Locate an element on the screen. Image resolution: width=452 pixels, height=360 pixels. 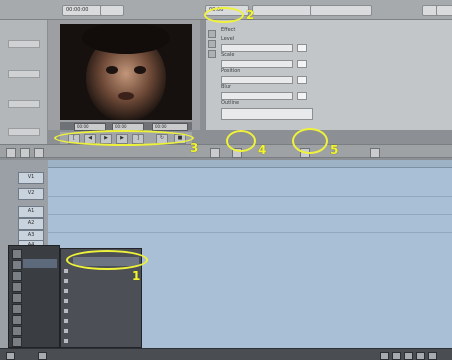
param-label: Position is located at coordinates (231, 71).